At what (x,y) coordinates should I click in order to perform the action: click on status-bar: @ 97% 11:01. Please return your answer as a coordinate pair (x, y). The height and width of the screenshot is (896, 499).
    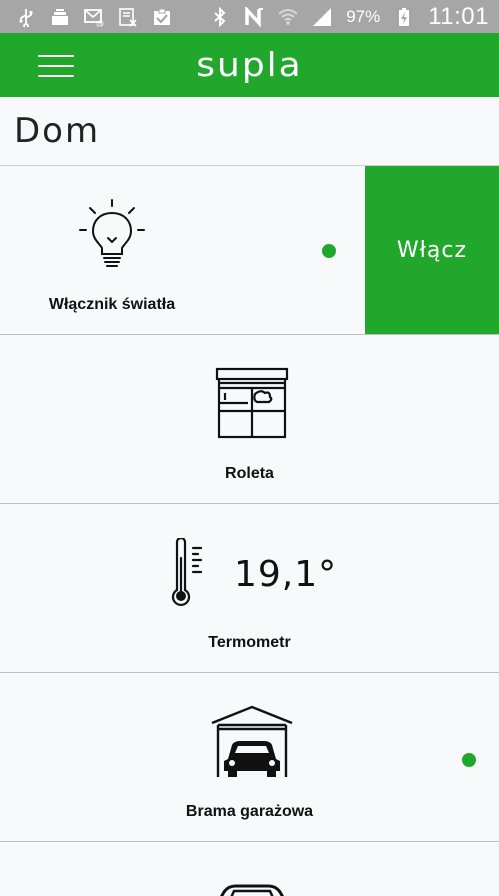
    Looking at the image, I should click on (249, 16).